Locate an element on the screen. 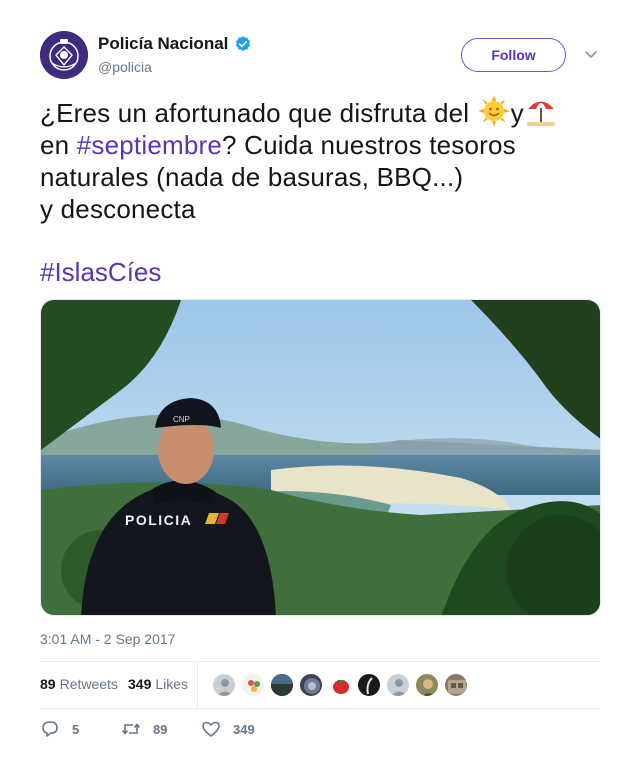 The image size is (640, 770). heart-icon is located at coordinates (211, 729).